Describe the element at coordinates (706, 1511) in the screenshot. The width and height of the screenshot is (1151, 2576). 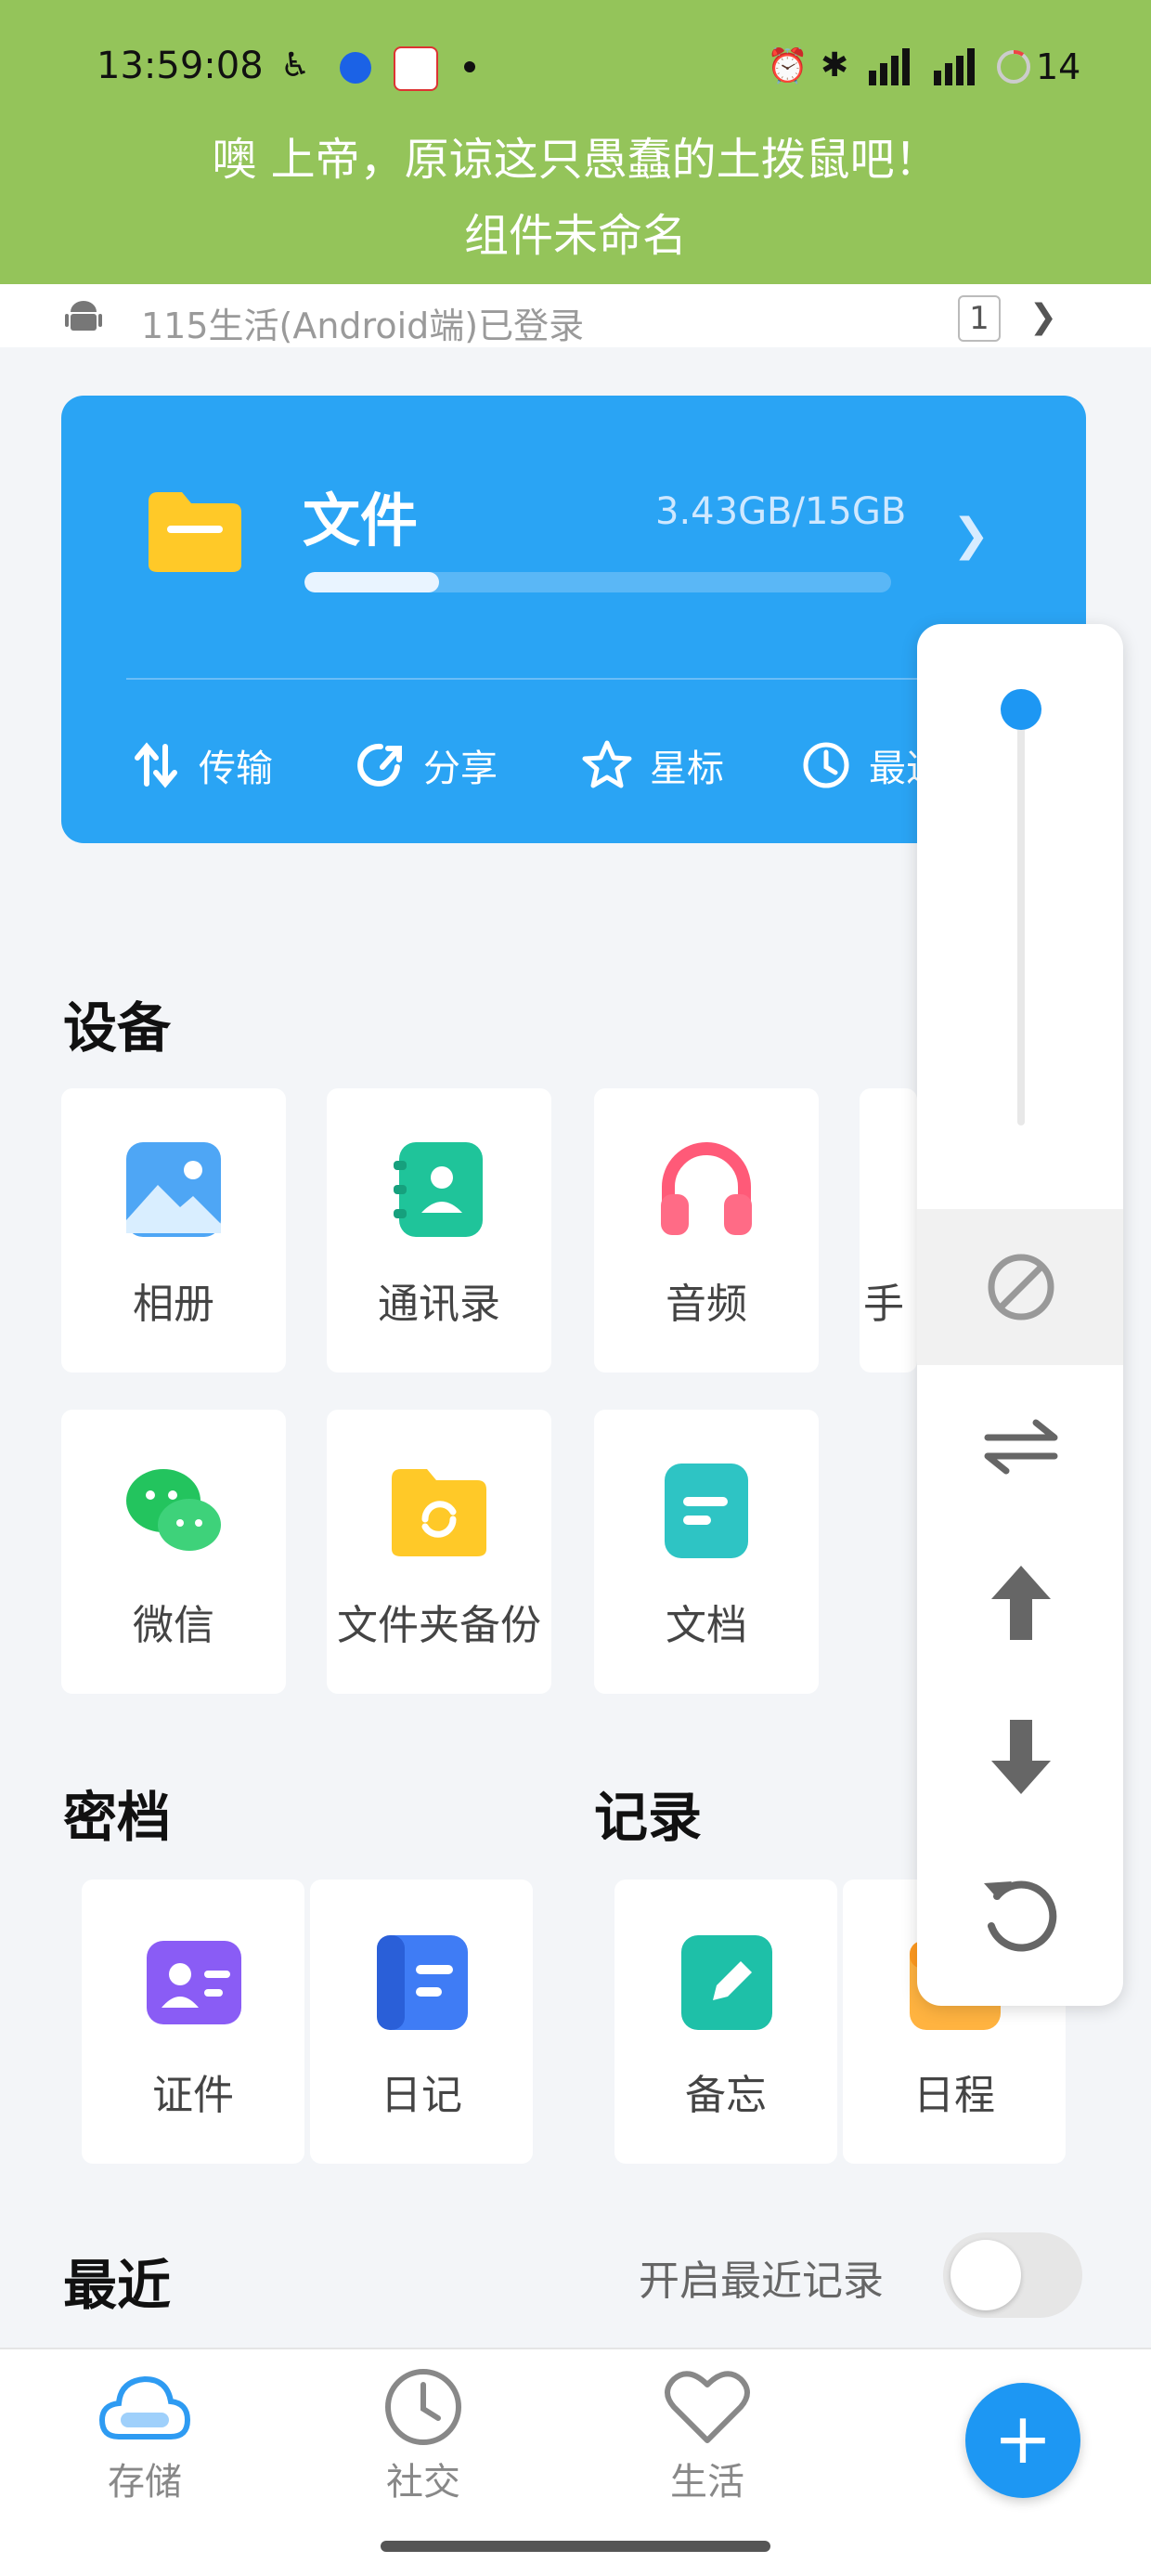
I see `document-icon` at that location.